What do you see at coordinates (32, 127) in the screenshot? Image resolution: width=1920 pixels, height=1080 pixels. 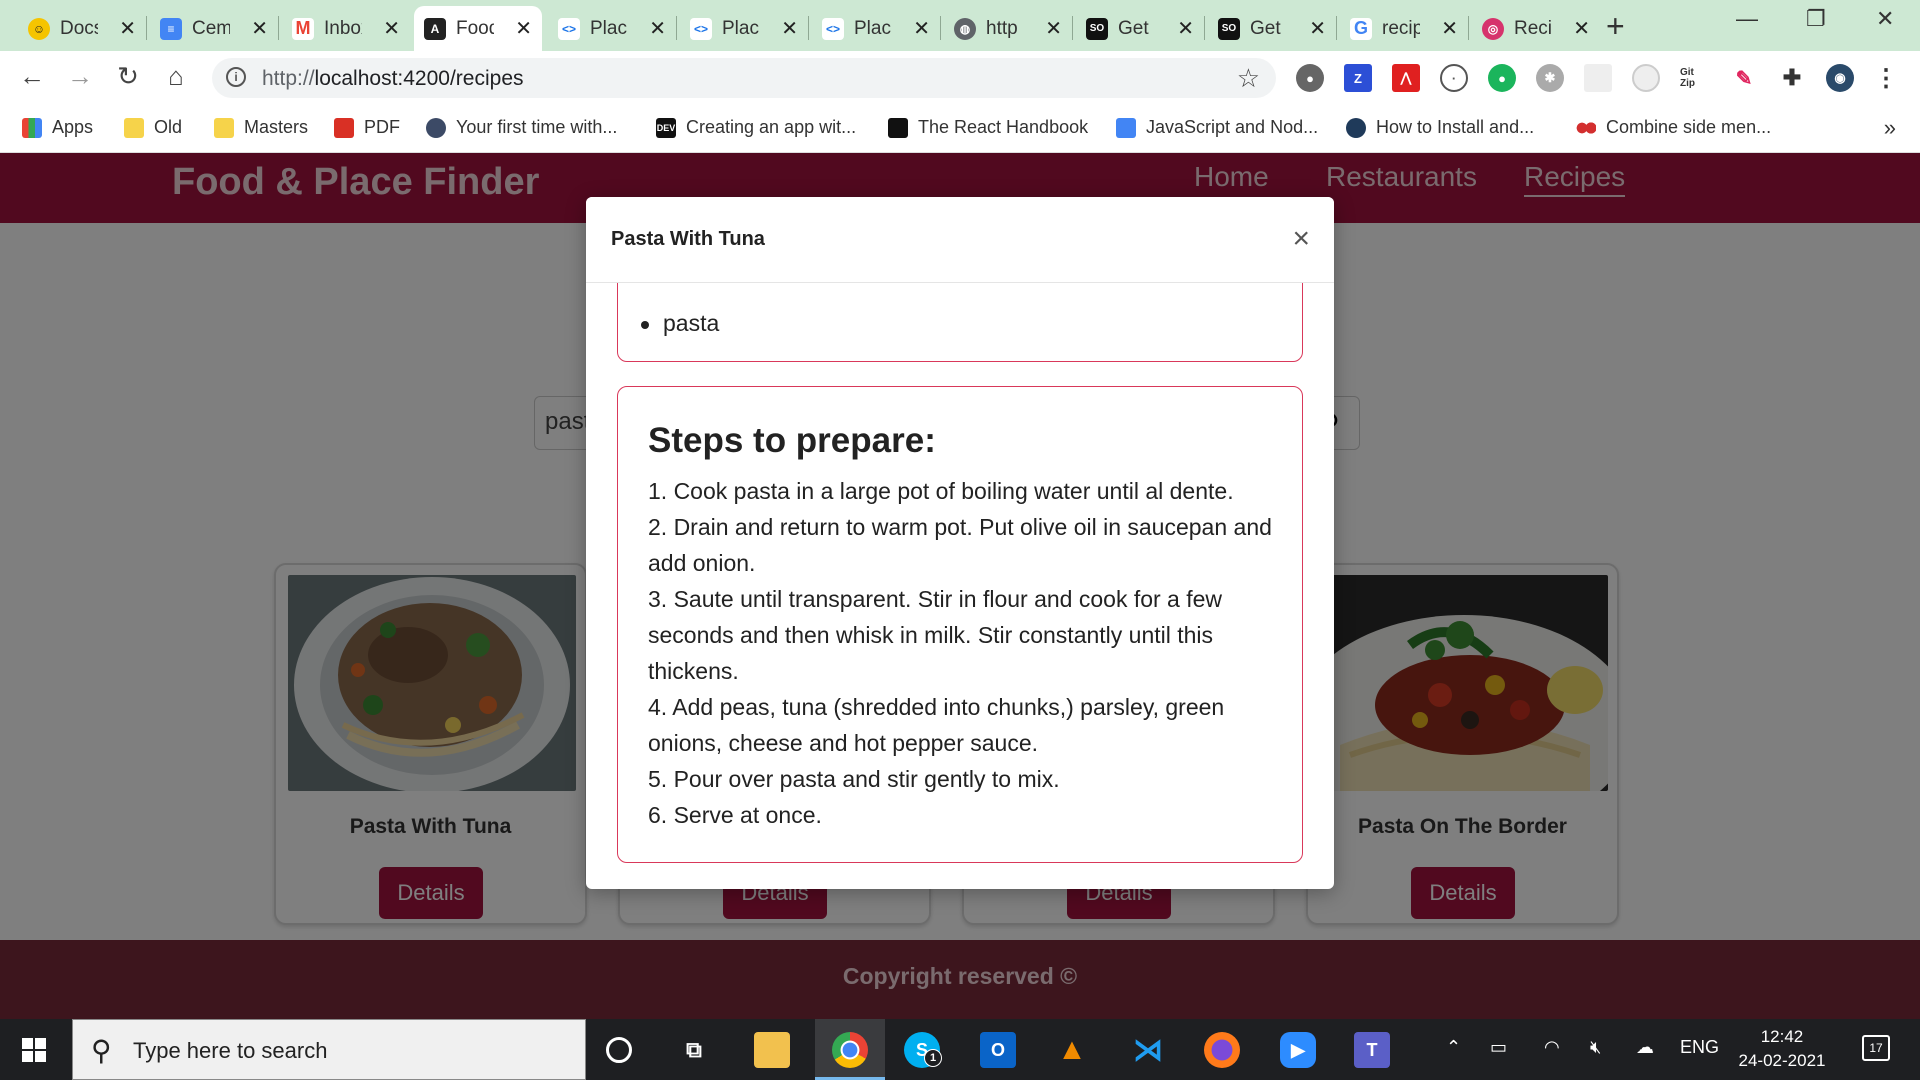 I see `apps-grid-icon` at bounding box center [32, 127].